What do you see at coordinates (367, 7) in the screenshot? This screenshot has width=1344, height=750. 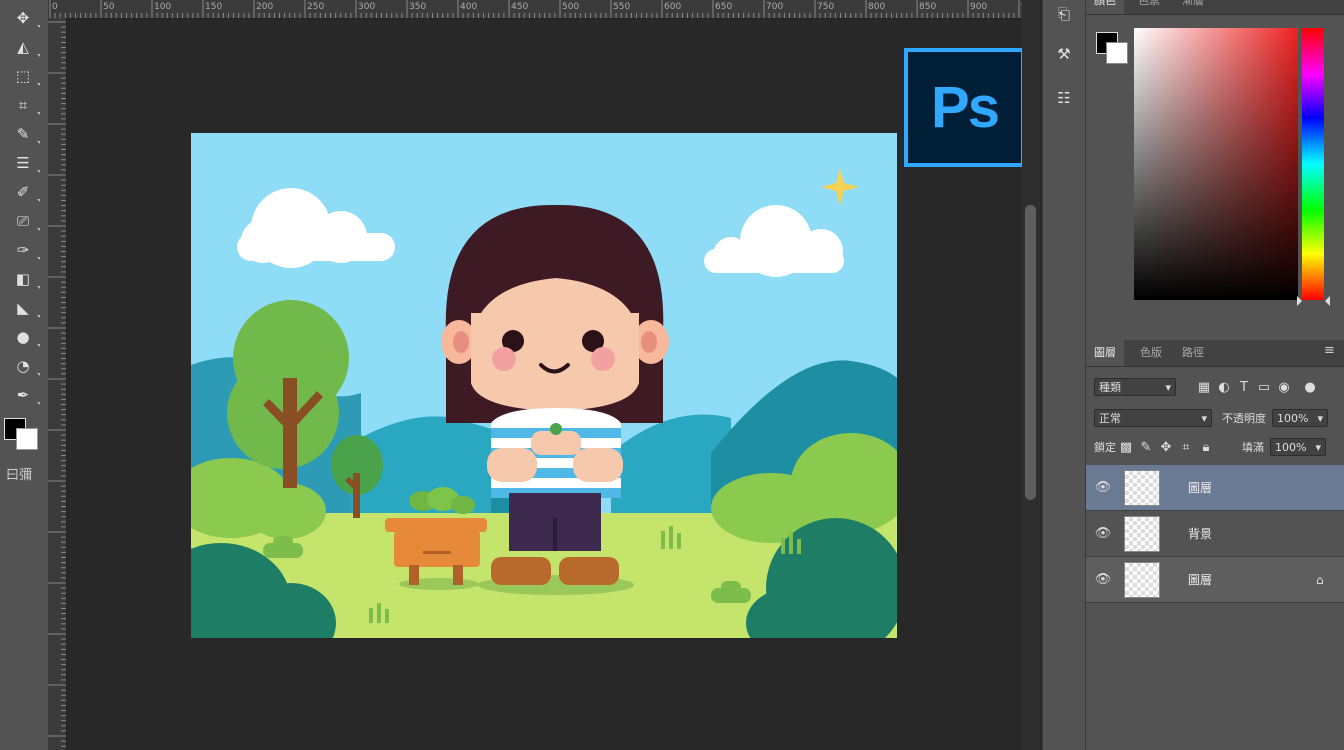 I see `ruler-number: 300` at bounding box center [367, 7].